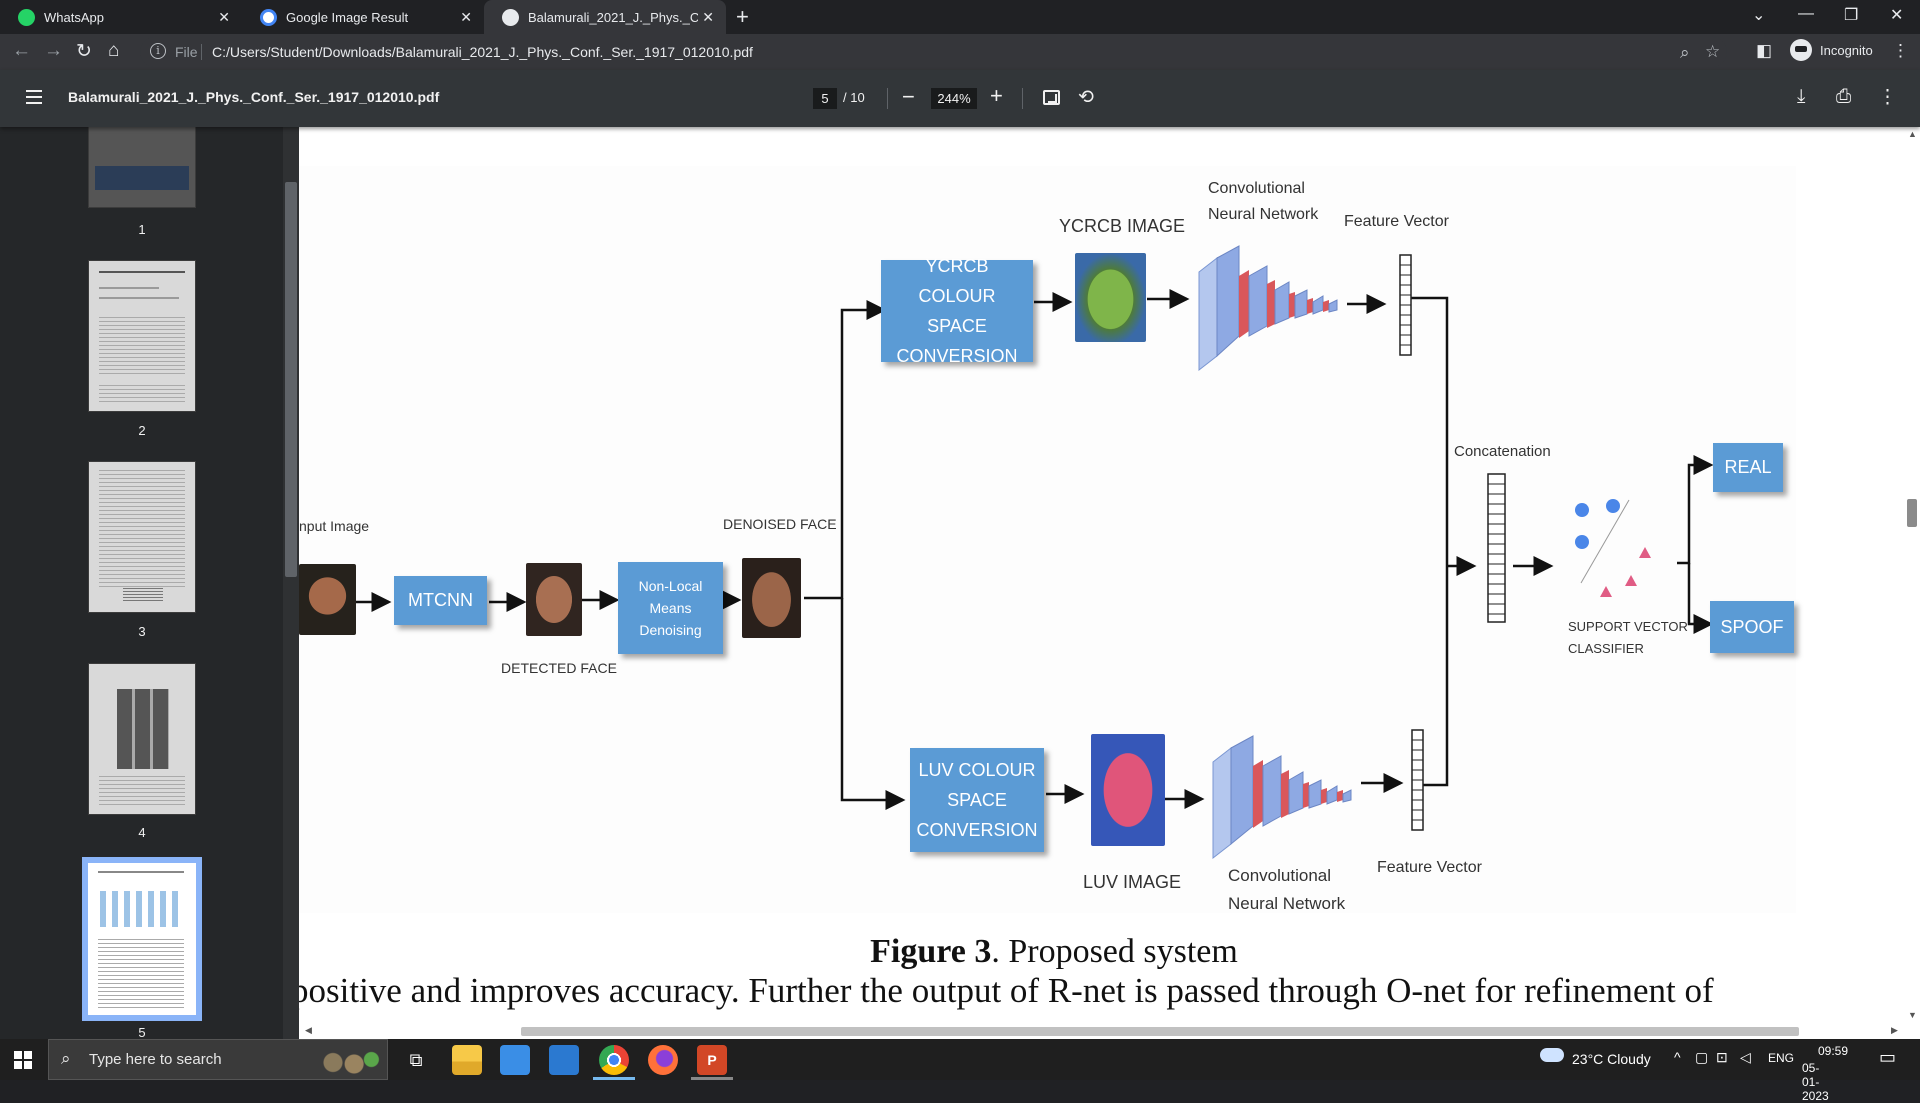 The width and height of the screenshot is (1920, 1103). What do you see at coordinates (1611, 1059) in the screenshot?
I see `weather-text: 23°C Cloudy` at bounding box center [1611, 1059].